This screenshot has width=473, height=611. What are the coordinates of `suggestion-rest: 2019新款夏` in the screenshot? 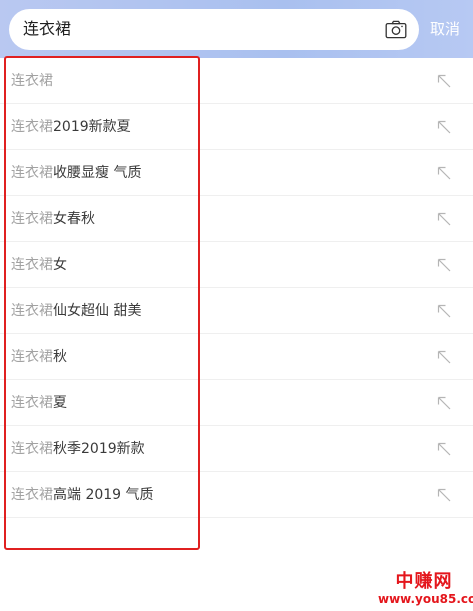 It's located at (92, 127).